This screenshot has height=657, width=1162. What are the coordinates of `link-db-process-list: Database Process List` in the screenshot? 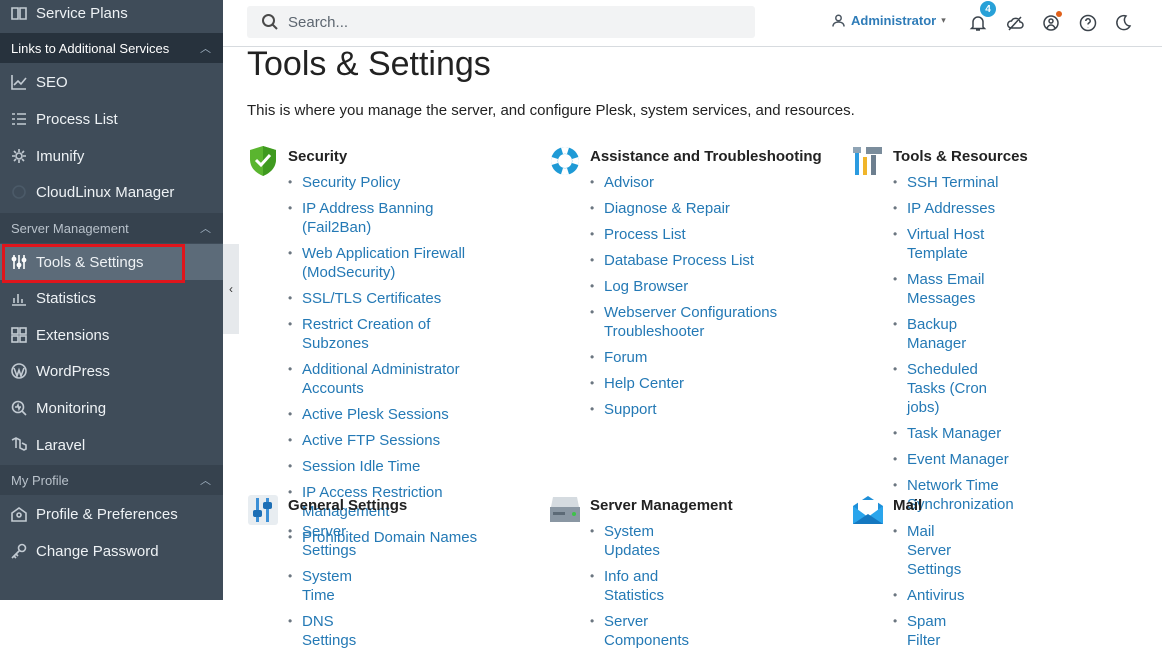 It's located at (690, 260).